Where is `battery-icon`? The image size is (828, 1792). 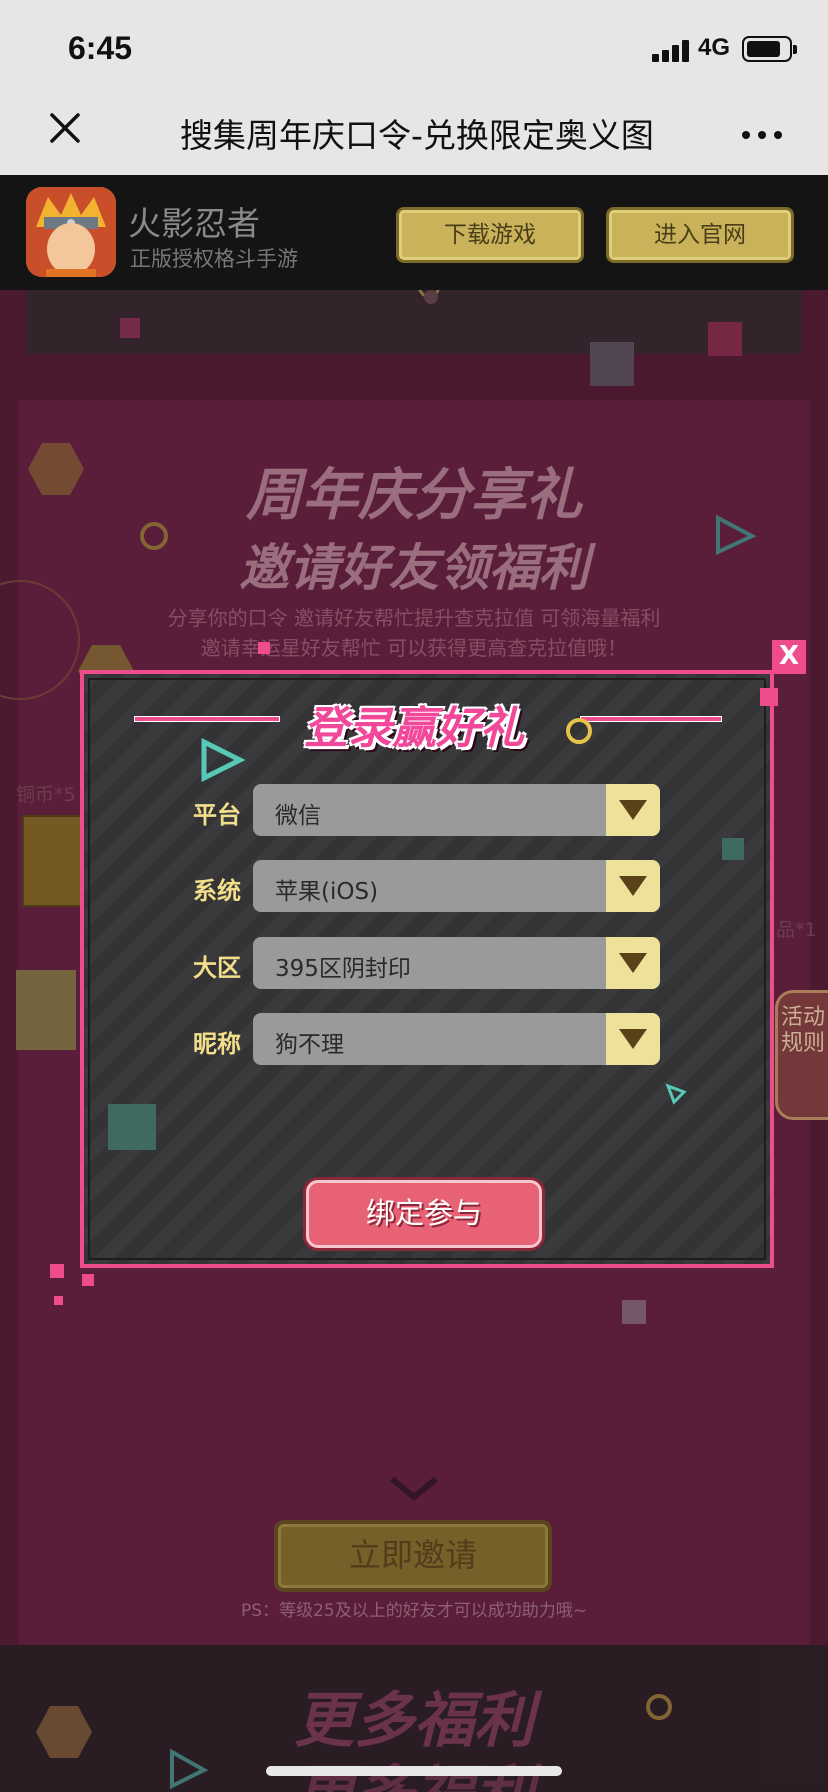
battery-icon is located at coordinates (769, 49).